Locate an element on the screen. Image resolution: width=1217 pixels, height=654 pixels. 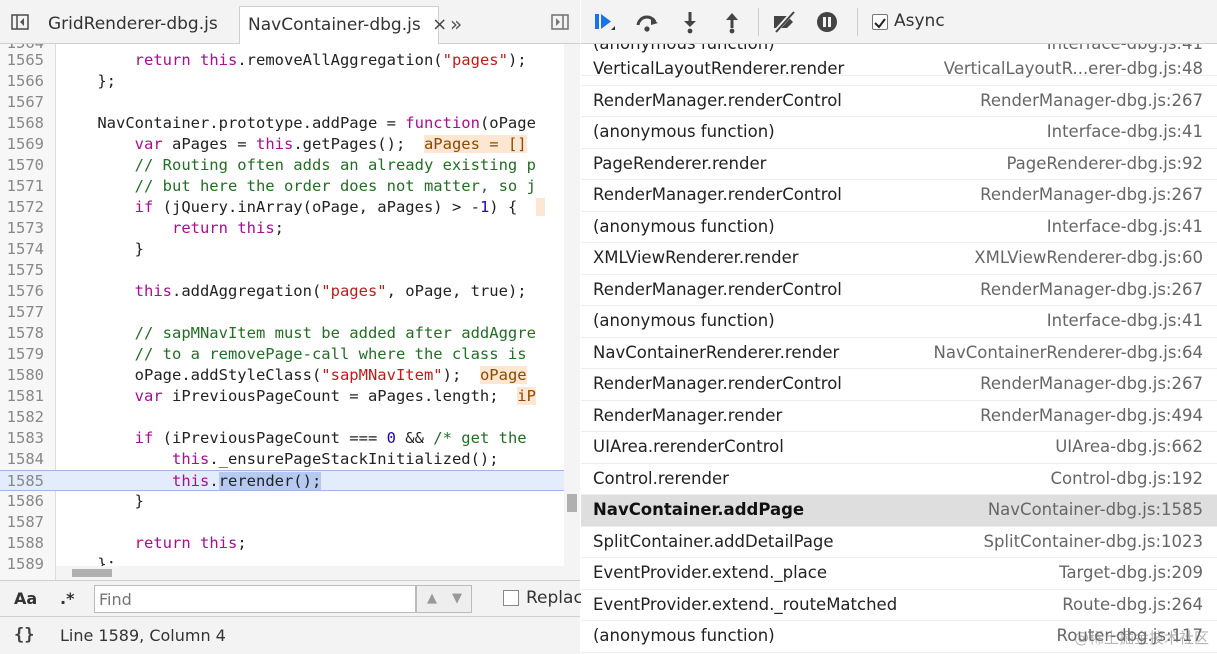
step-out-icon is located at coordinates (732, 22).